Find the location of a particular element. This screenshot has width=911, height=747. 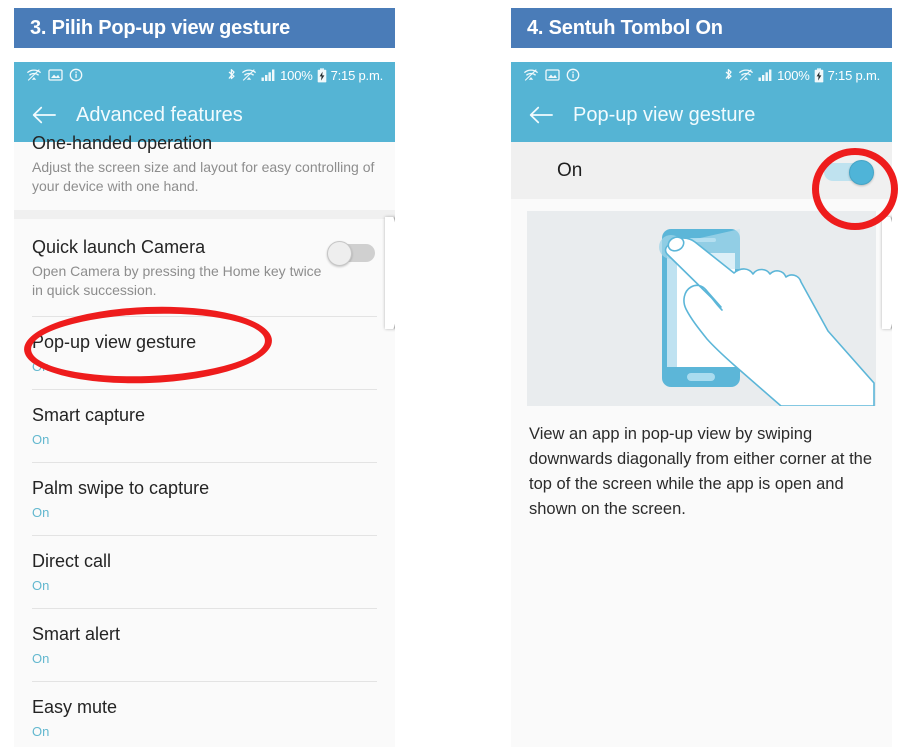

list-item-title: Palm swipe to capture is located at coordinates (121, 488).